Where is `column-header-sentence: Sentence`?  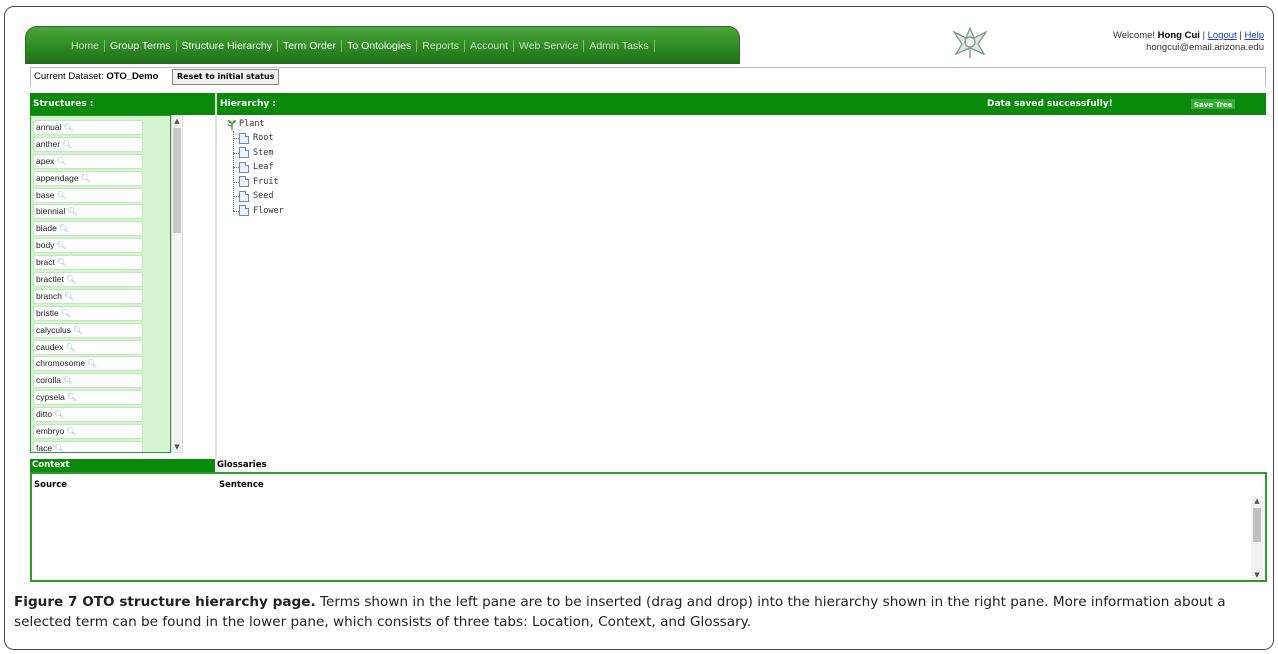
column-header-sentence: Sentence is located at coordinates (241, 485).